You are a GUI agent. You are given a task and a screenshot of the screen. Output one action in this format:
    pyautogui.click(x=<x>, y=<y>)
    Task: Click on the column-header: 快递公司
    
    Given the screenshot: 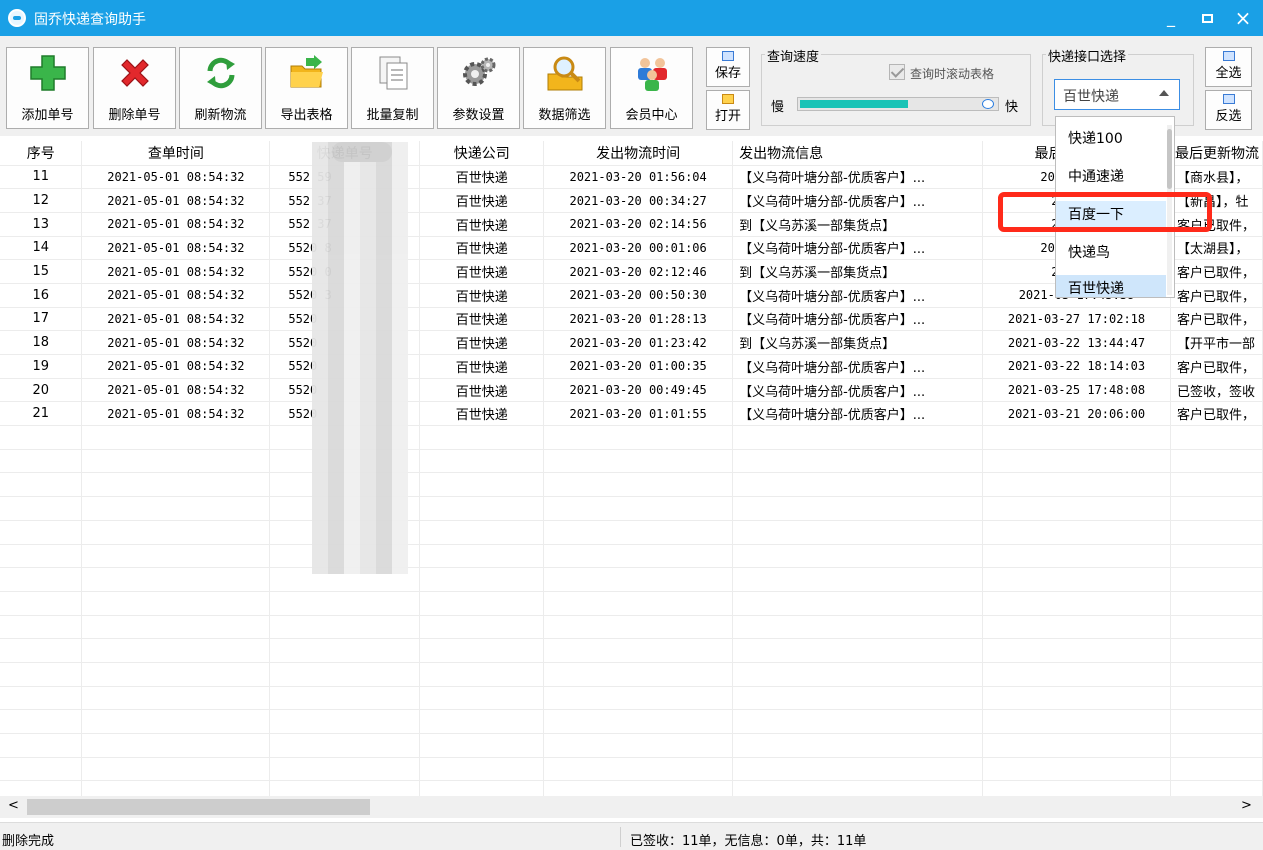 What is the action you would take?
    pyautogui.click(x=482, y=153)
    